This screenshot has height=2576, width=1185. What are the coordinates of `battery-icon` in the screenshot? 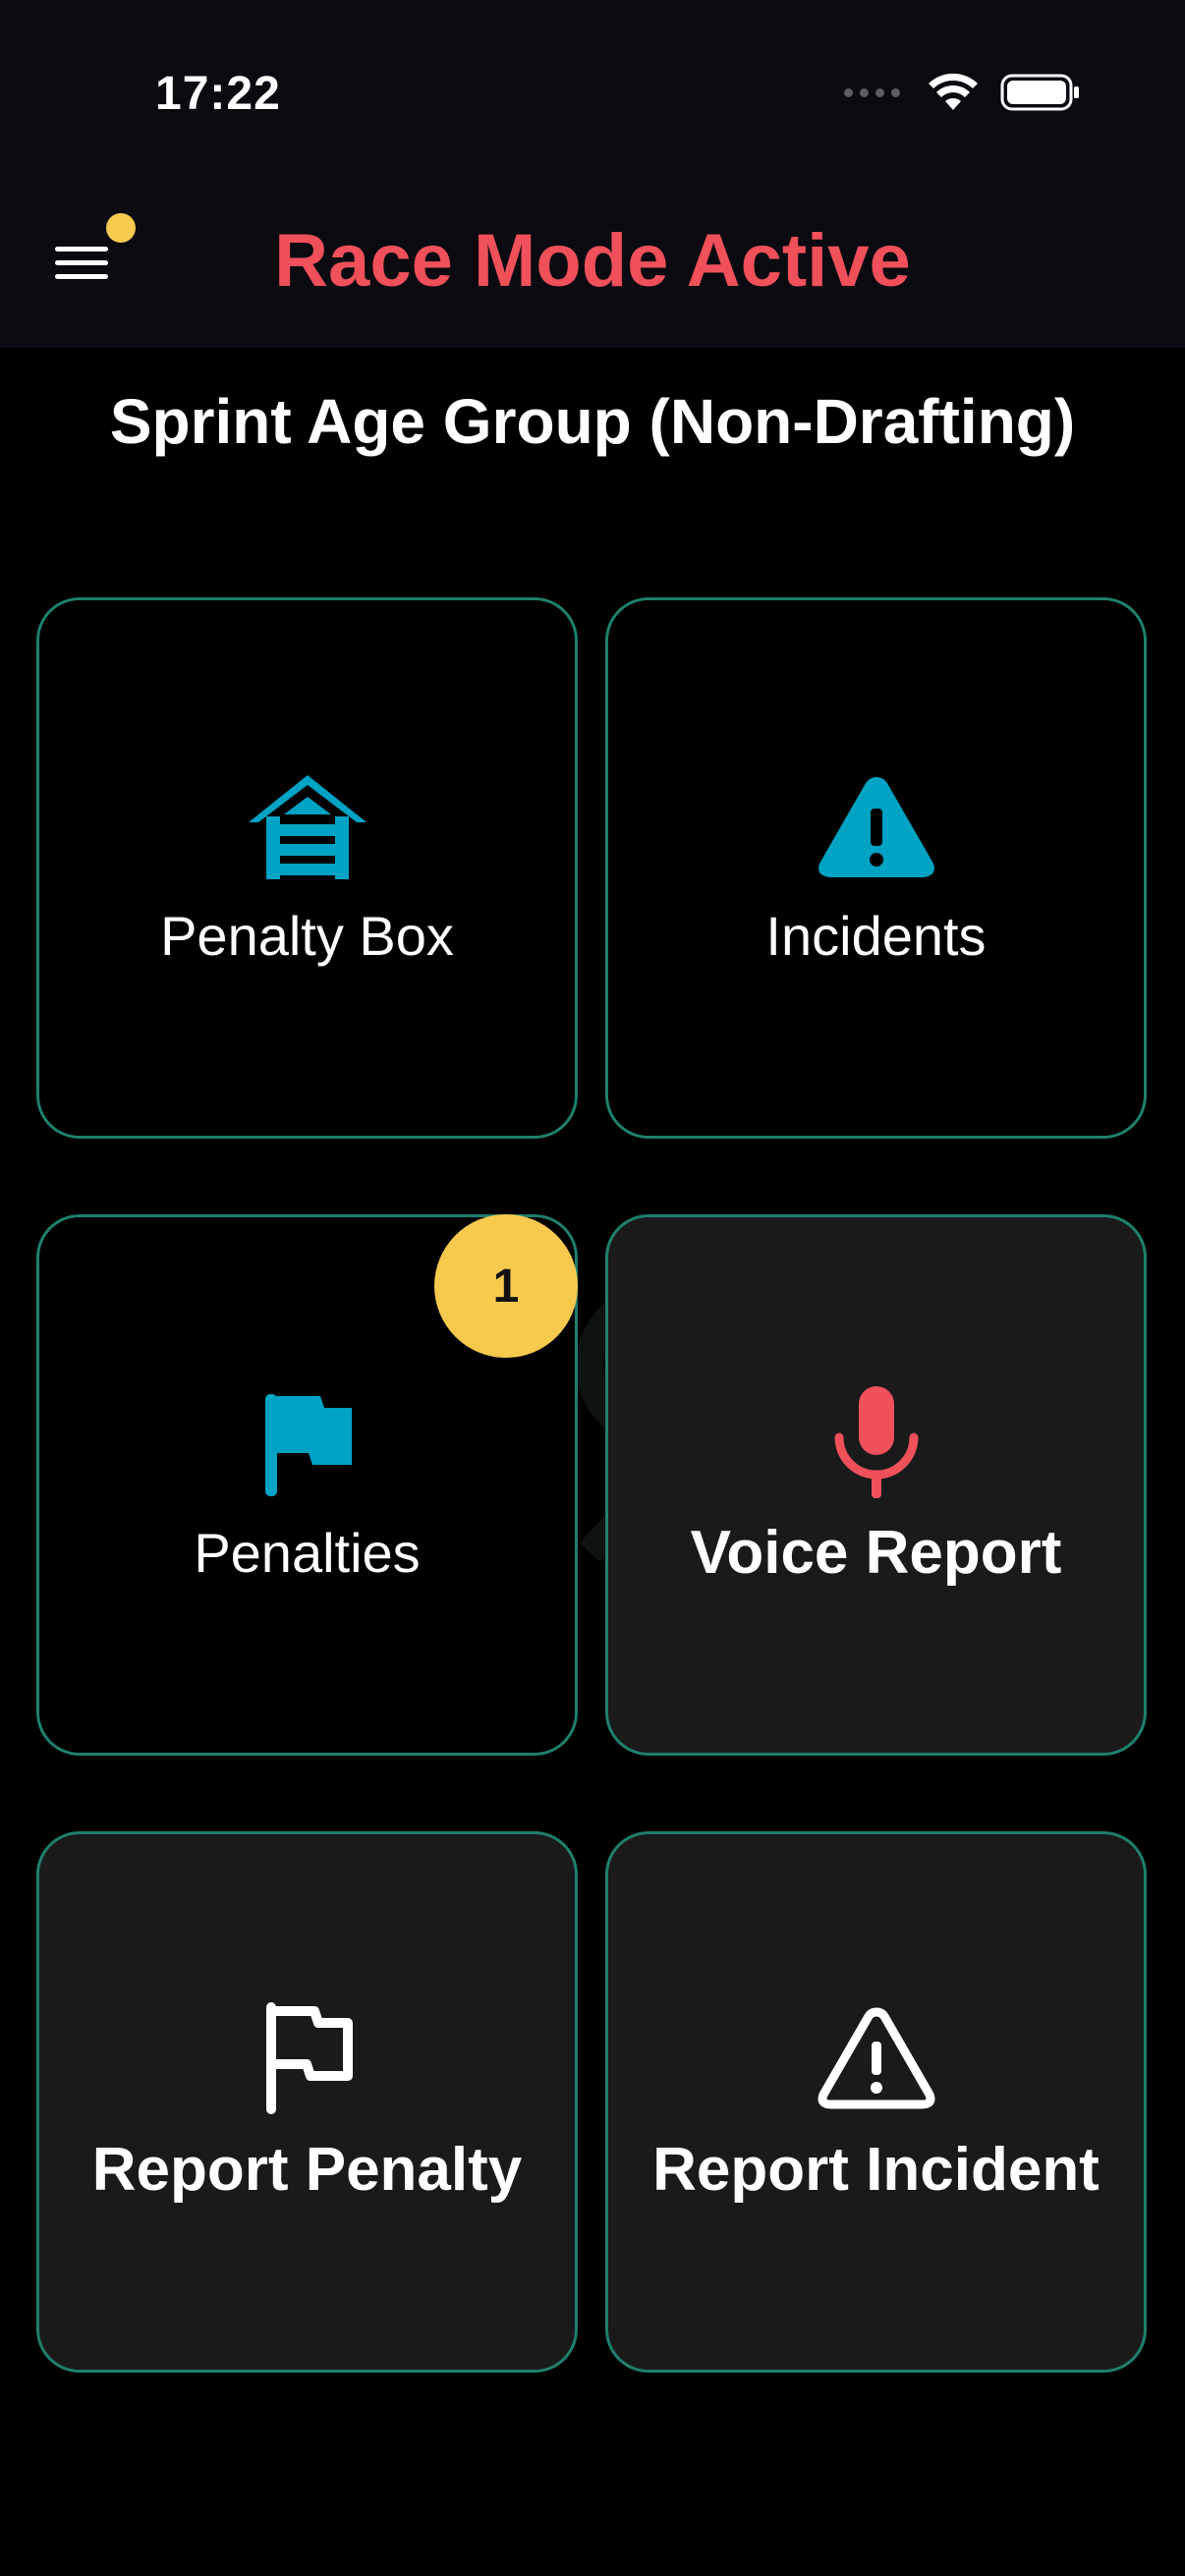 It's located at (1040, 92).